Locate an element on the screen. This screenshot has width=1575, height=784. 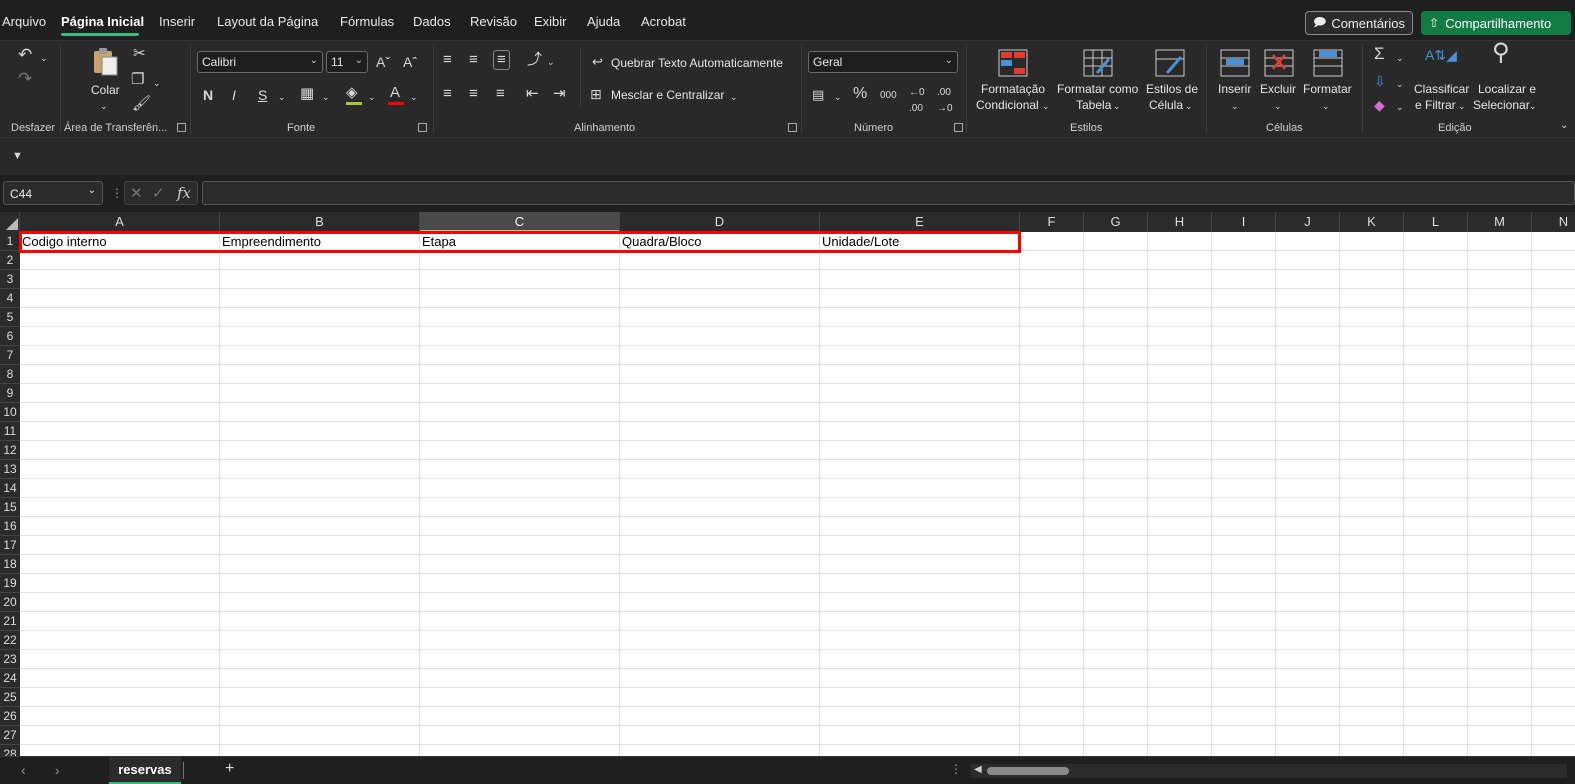
formula-input is located at coordinates (888, 193).